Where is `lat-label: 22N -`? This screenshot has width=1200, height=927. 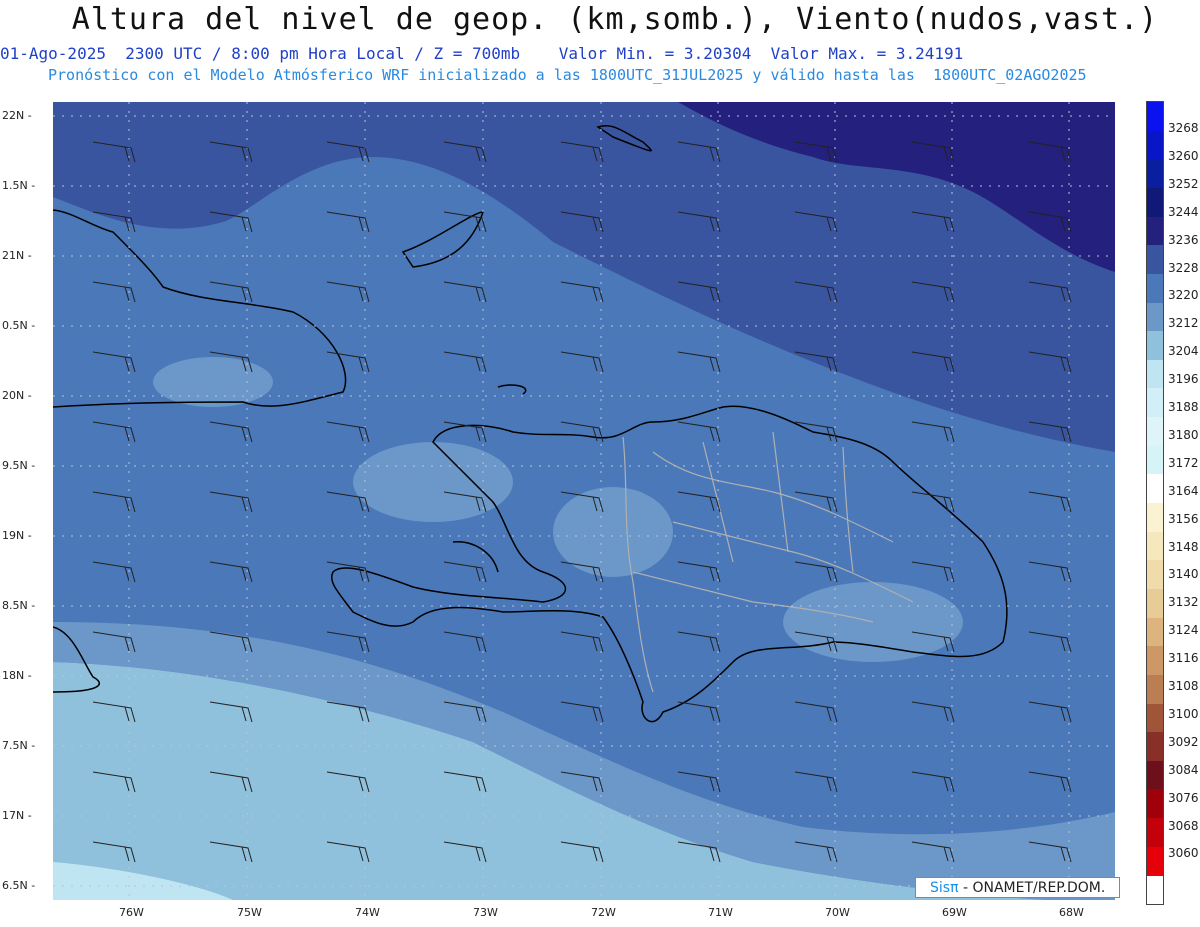
lat-label: 22N - is located at coordinates (17, 115).